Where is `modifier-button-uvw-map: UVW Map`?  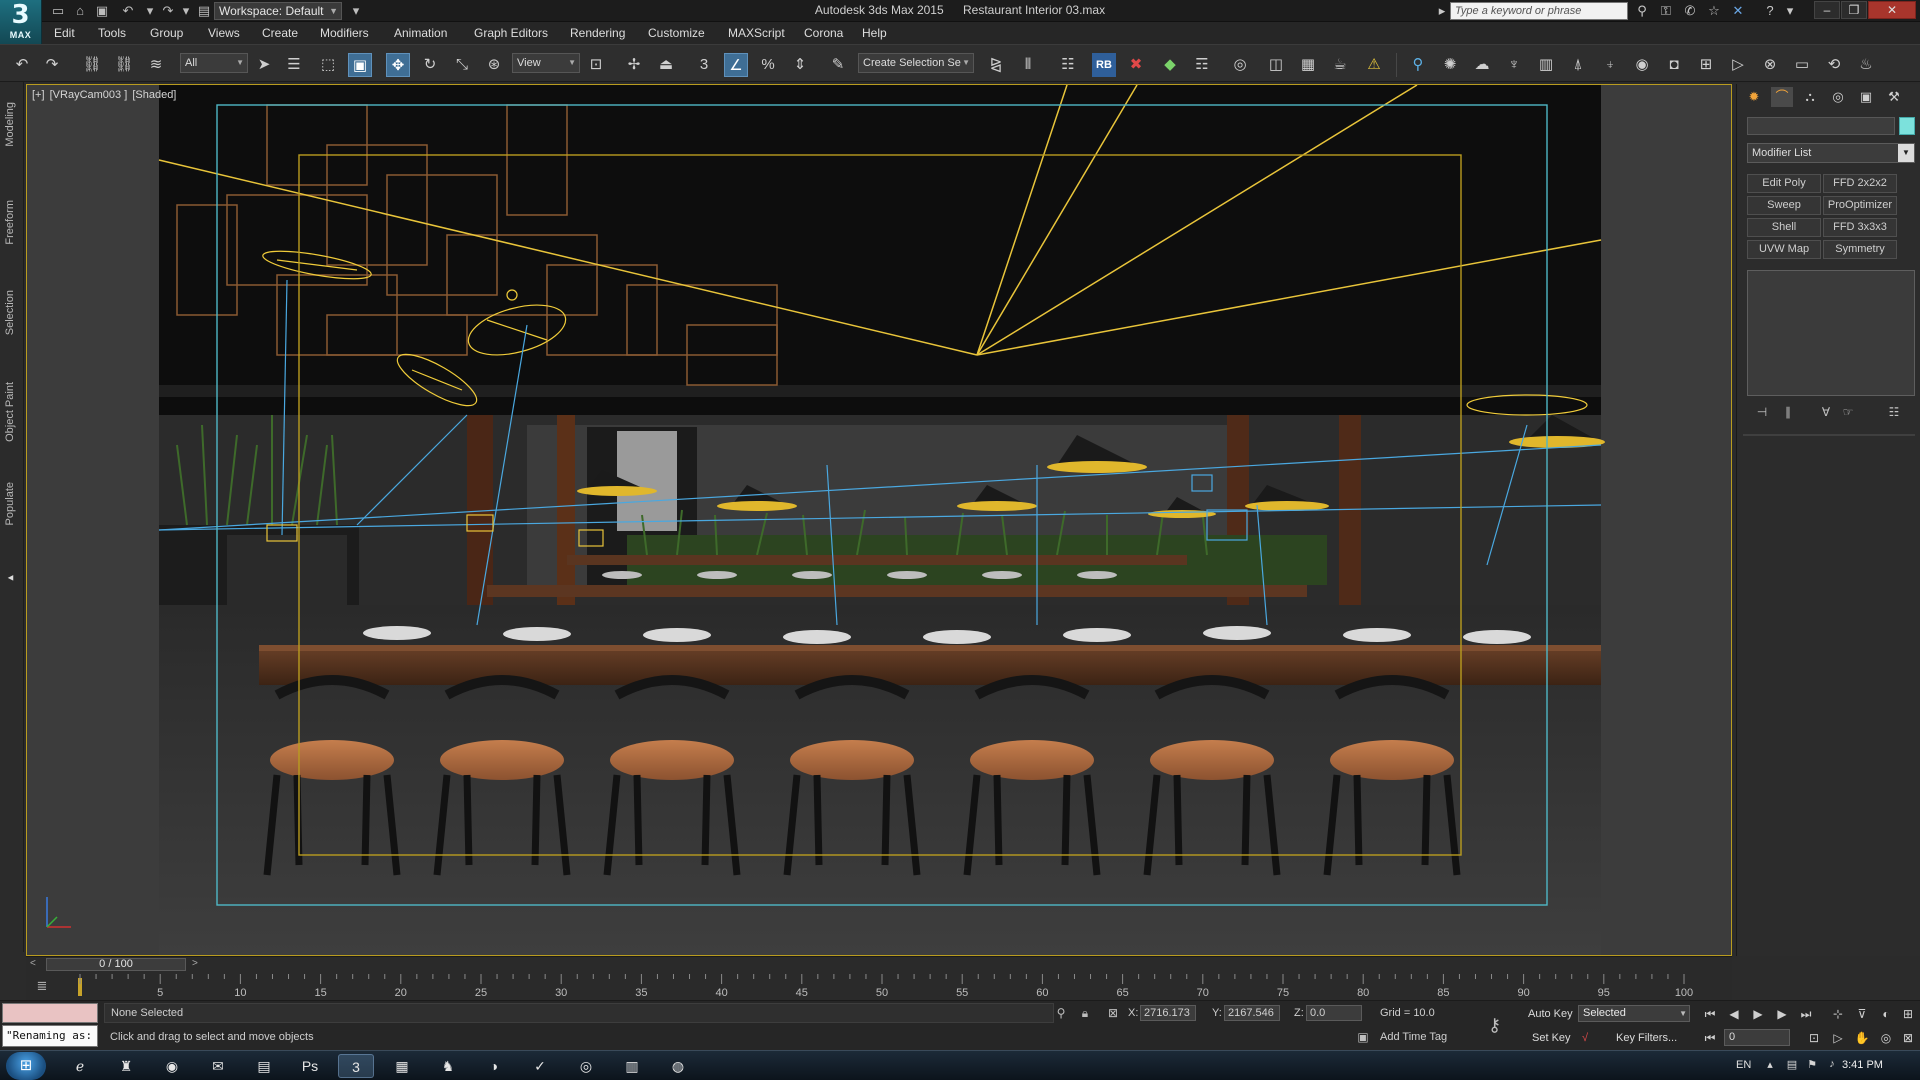 modifier-button-uvw-map: UVW Map is located at coordinates (1784, 249).